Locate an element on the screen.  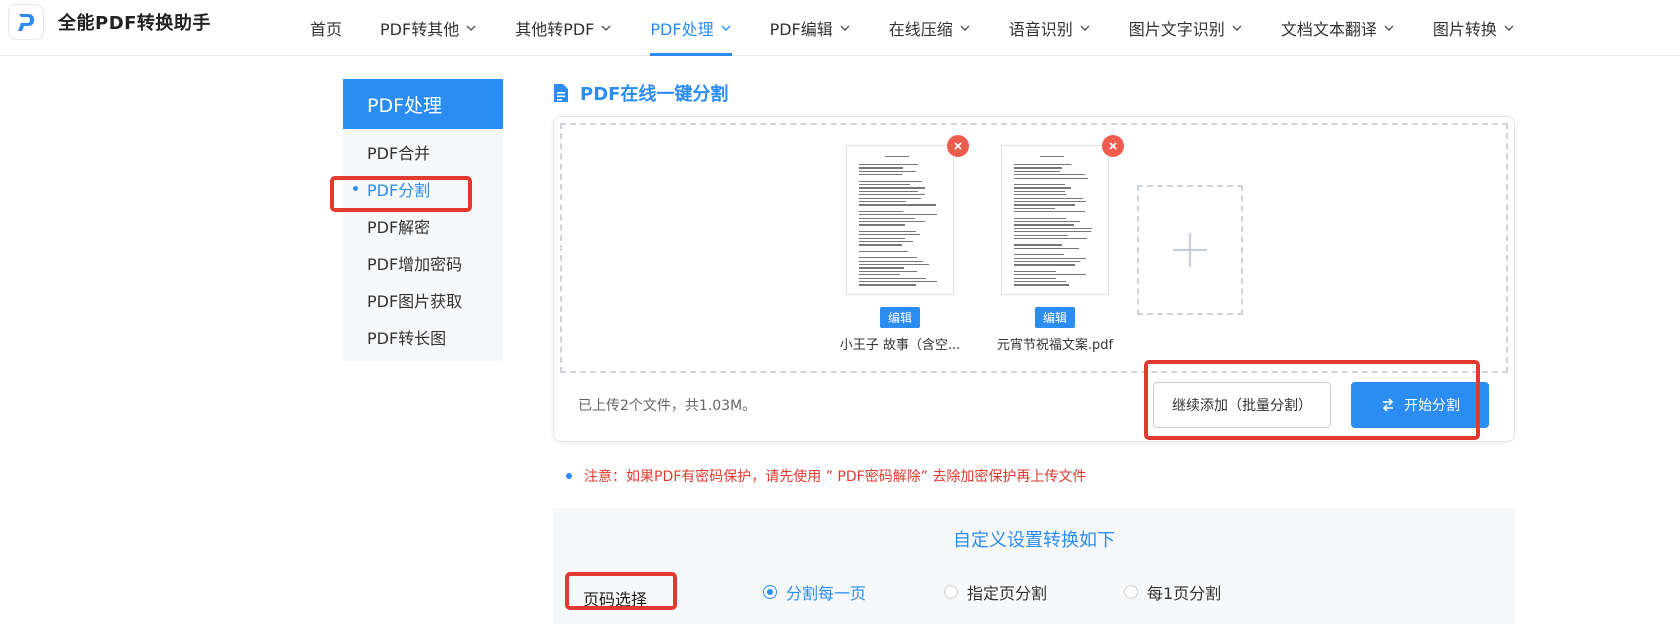
sidebar-title: PDF处理 is located at coordinates (423, 104).